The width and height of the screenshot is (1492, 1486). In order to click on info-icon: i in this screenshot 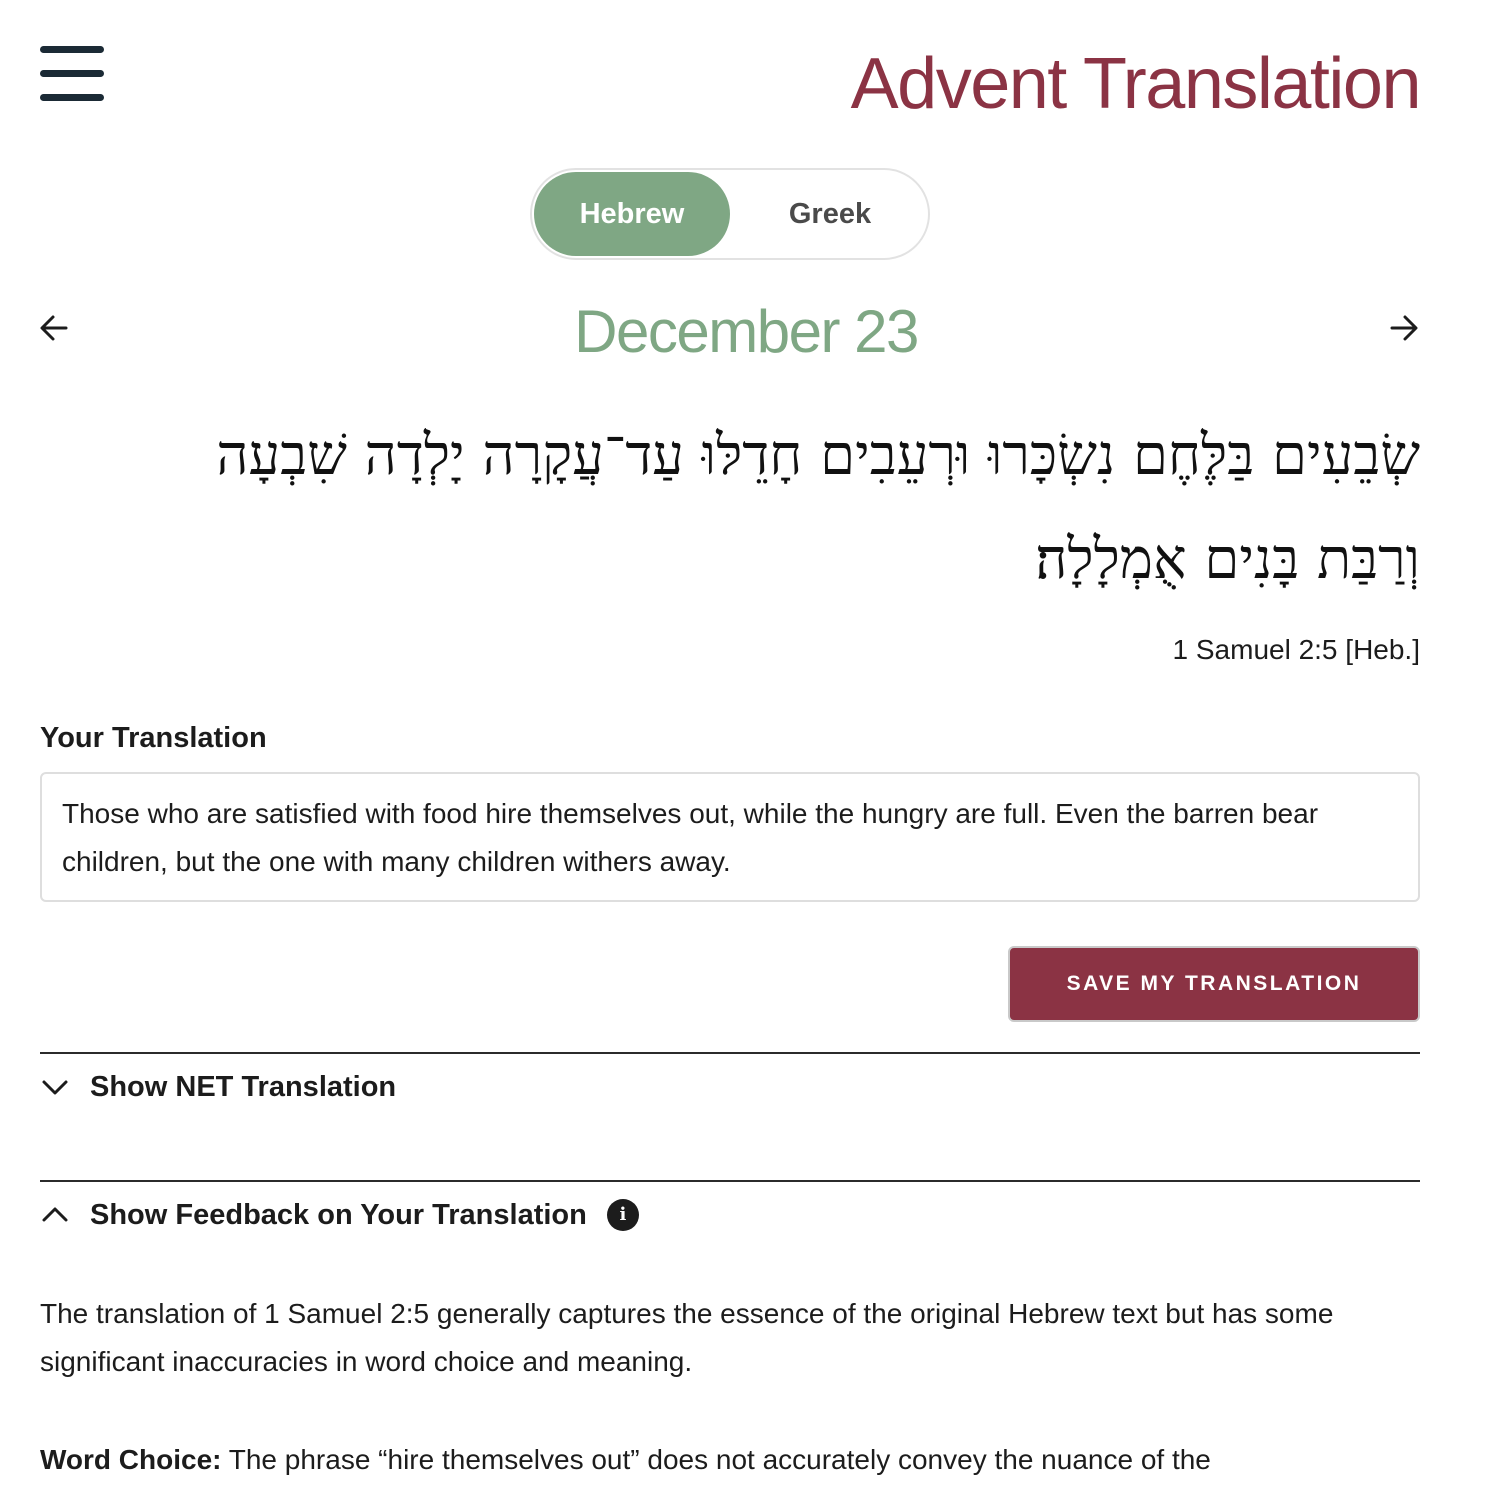, I will do `click(622, 1215)`.